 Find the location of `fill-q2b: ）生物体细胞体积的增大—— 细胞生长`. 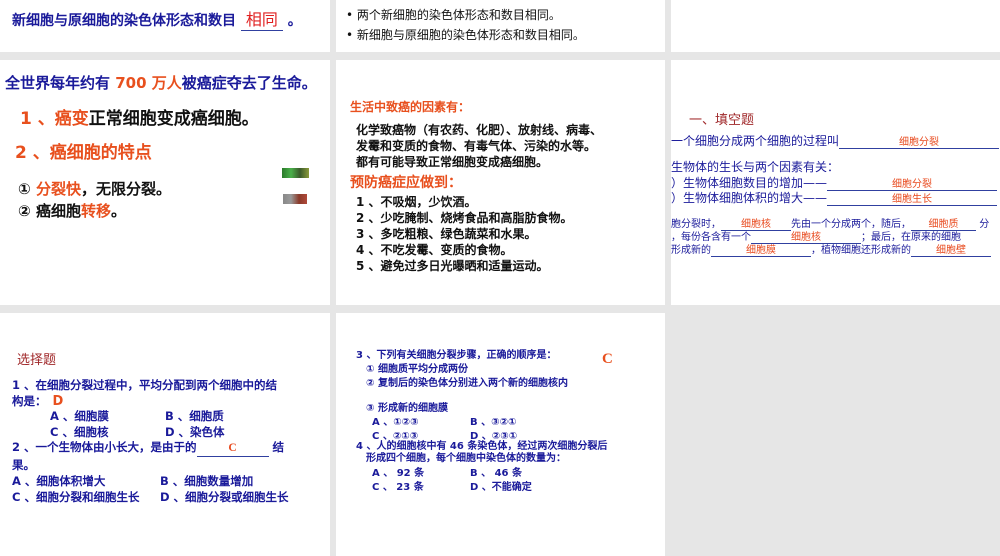

fill-q2b: ）生物体细胞体积的增大—— 细胞生长 is located at coordinates (834, 197).